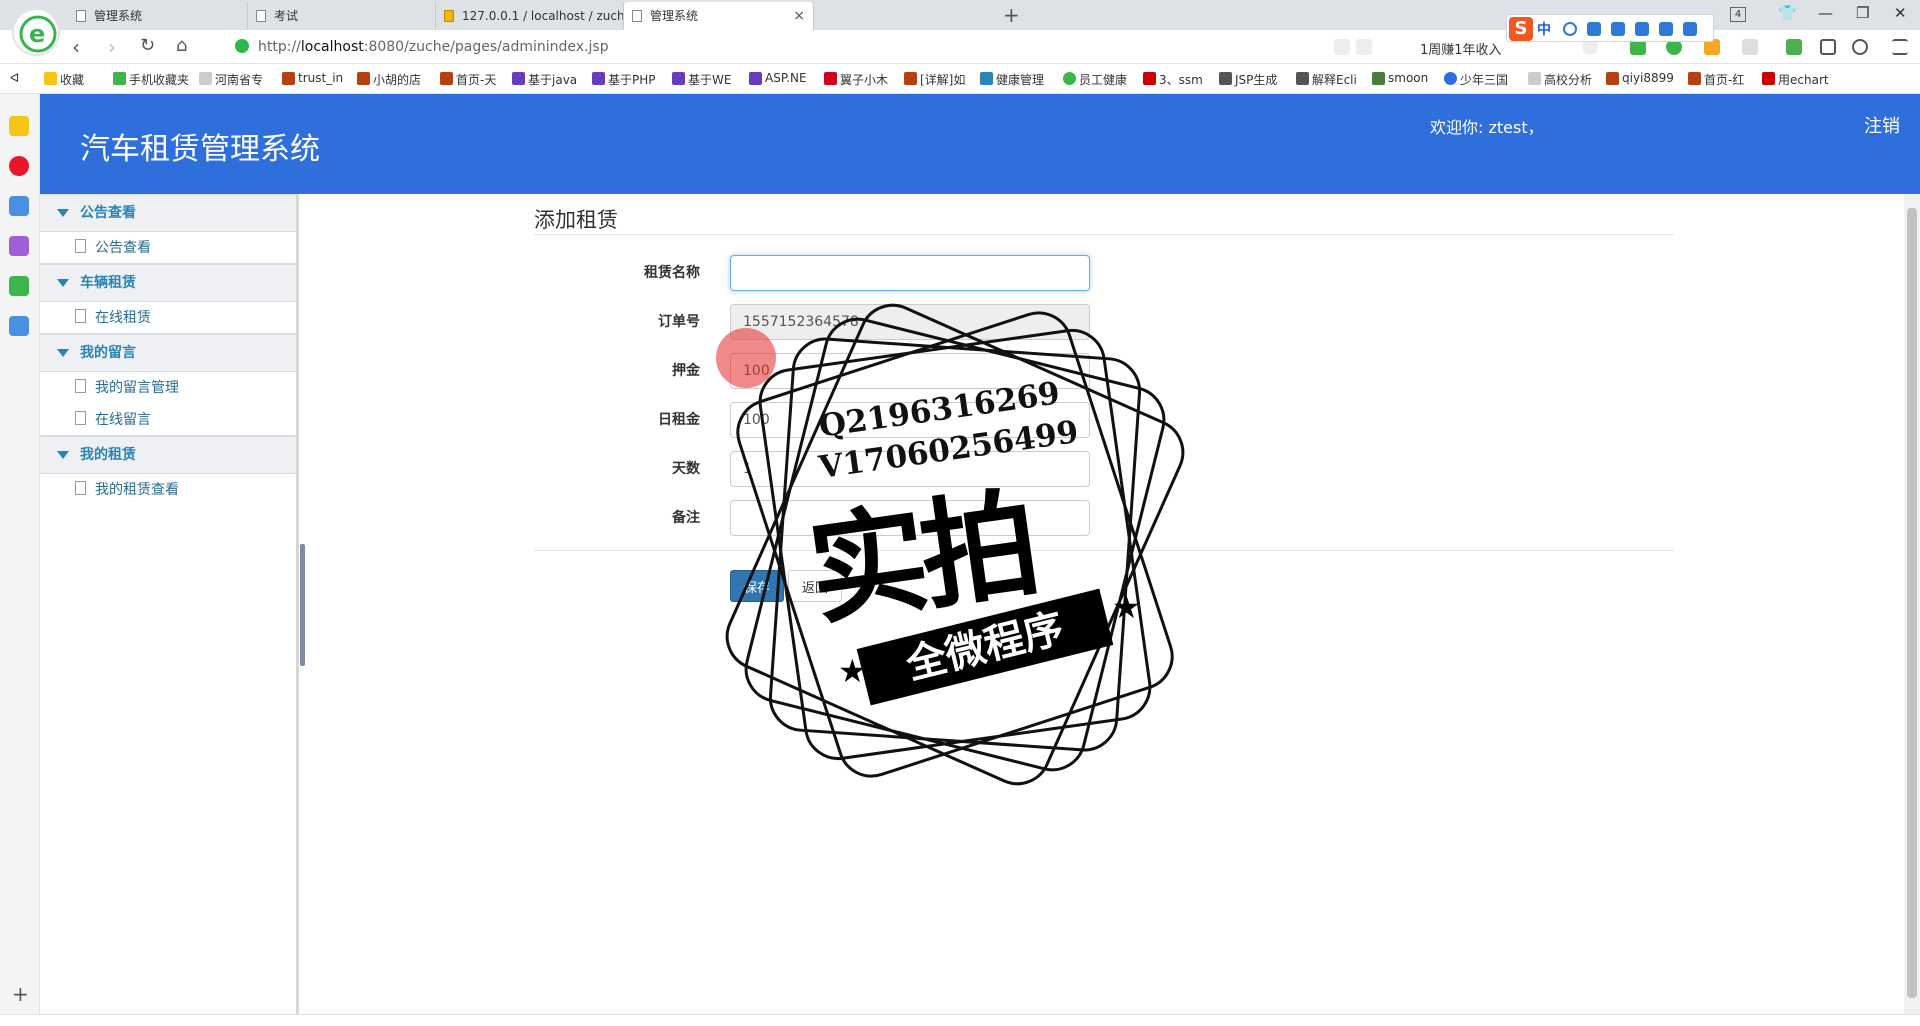  Describe the element at coordinates (449, 16) in the screenshot. I see `phpmyadmin-icon` at that location.